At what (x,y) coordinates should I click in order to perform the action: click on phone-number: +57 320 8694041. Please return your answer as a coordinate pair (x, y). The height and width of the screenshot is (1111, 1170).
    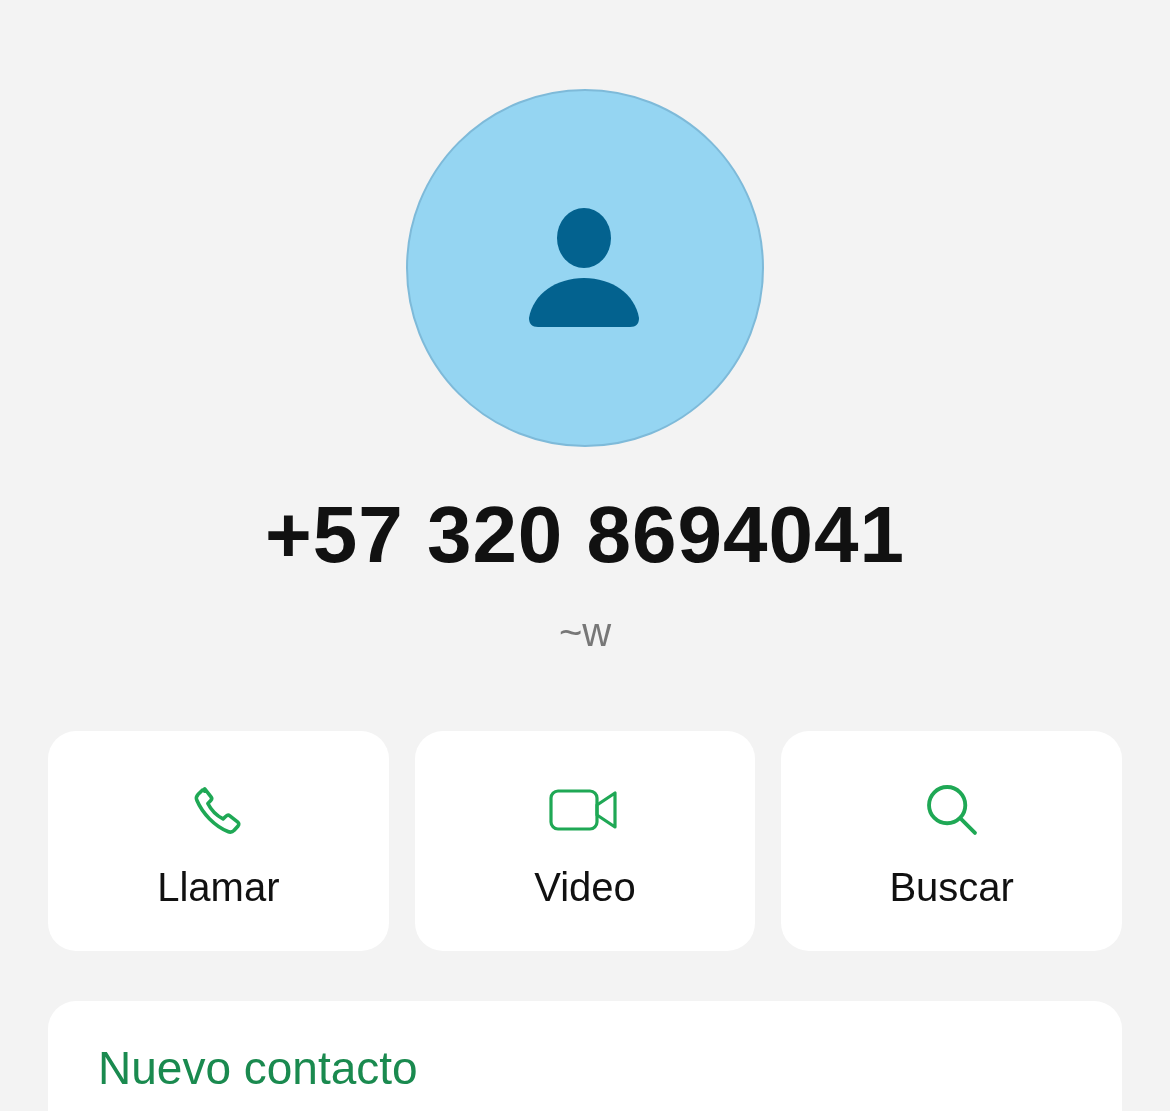
    Looking at the image, I should click on (585, 535).